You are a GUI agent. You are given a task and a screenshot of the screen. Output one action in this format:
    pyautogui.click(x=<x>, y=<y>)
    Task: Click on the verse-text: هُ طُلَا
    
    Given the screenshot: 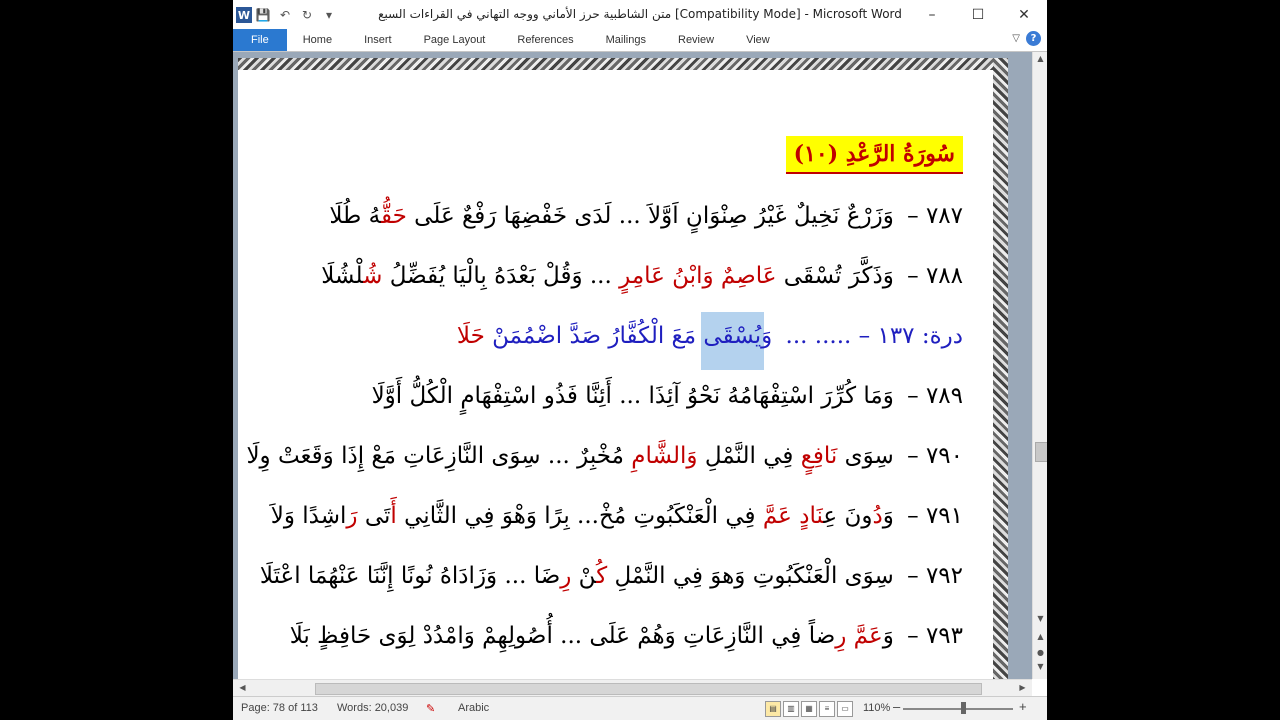 What is the action you would take?
    pyautogui.click(x=355, y=216)
    